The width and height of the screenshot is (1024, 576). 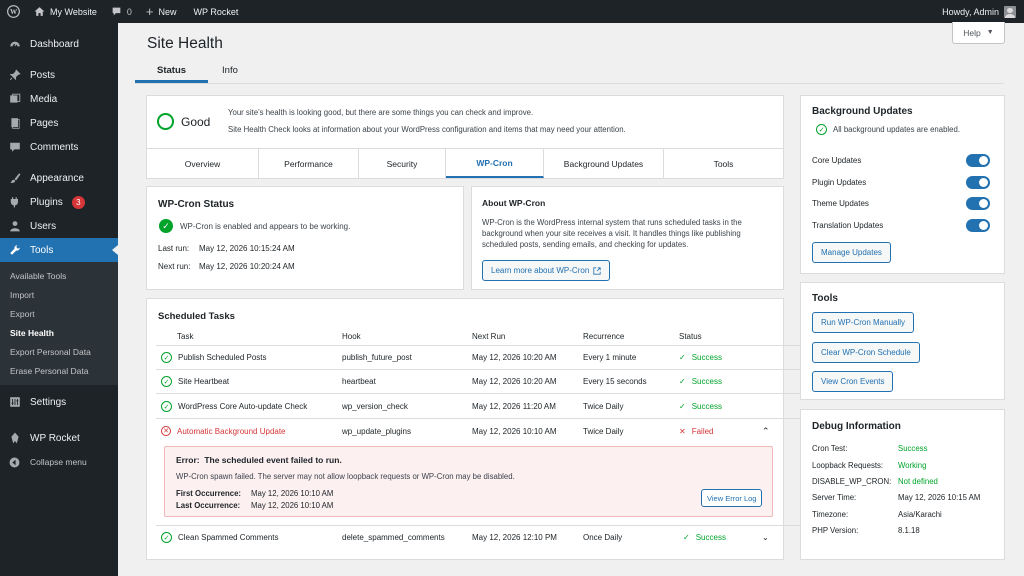 What do you see at coordinates (292, 505) in the screenshot?
I see `last-occurrence-value: May 12, 2026 10:10 AM` at bounding box center [292, 505].